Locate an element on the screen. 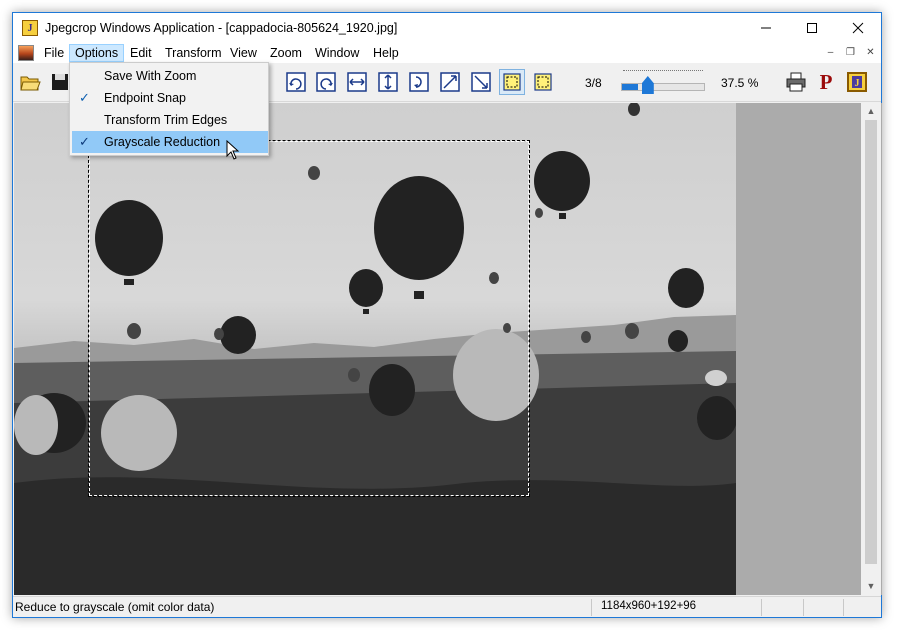 The width and height of the screenshot is (897, 632). app-icon: J is located at coordinates (30, 28).